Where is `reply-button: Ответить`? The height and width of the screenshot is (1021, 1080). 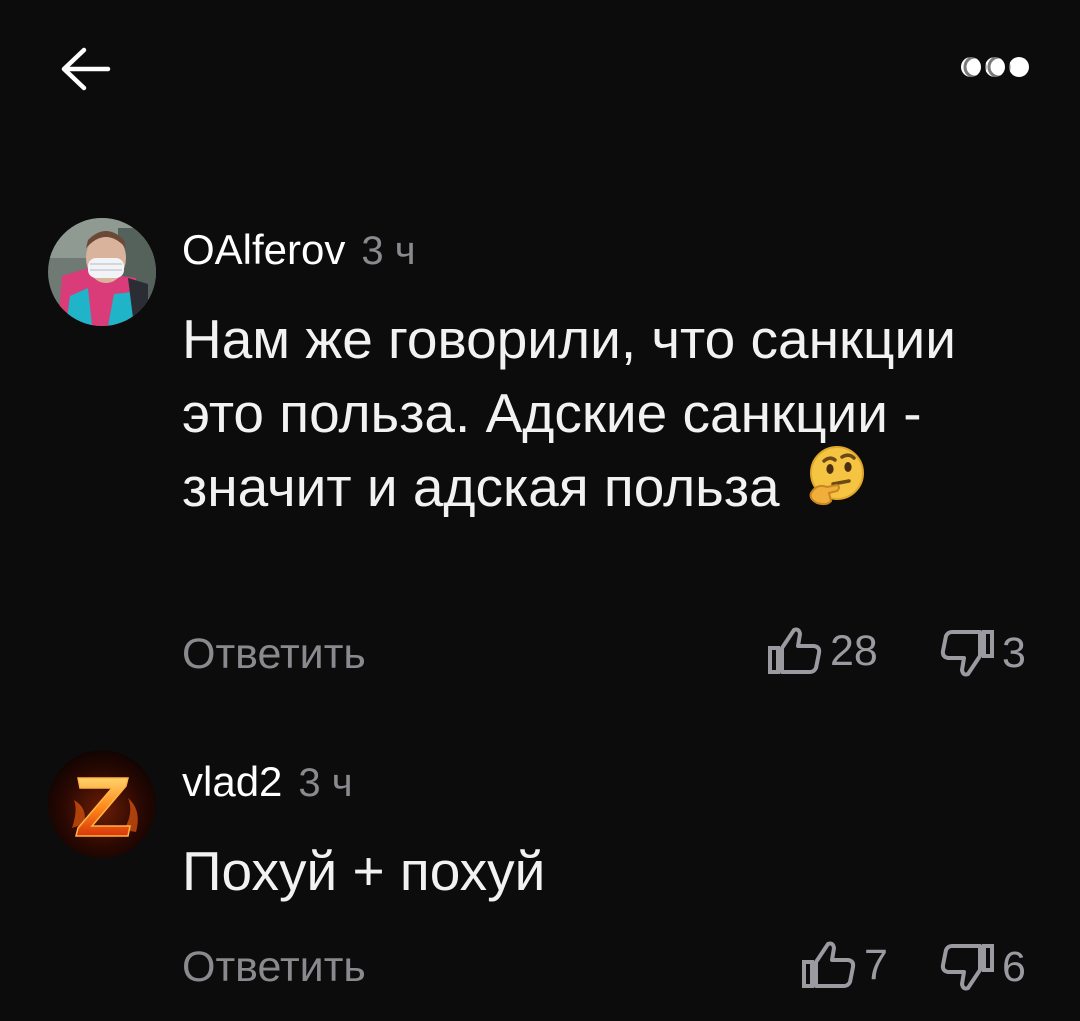
reply-button: Ответить is located at coordinates (274, 967).